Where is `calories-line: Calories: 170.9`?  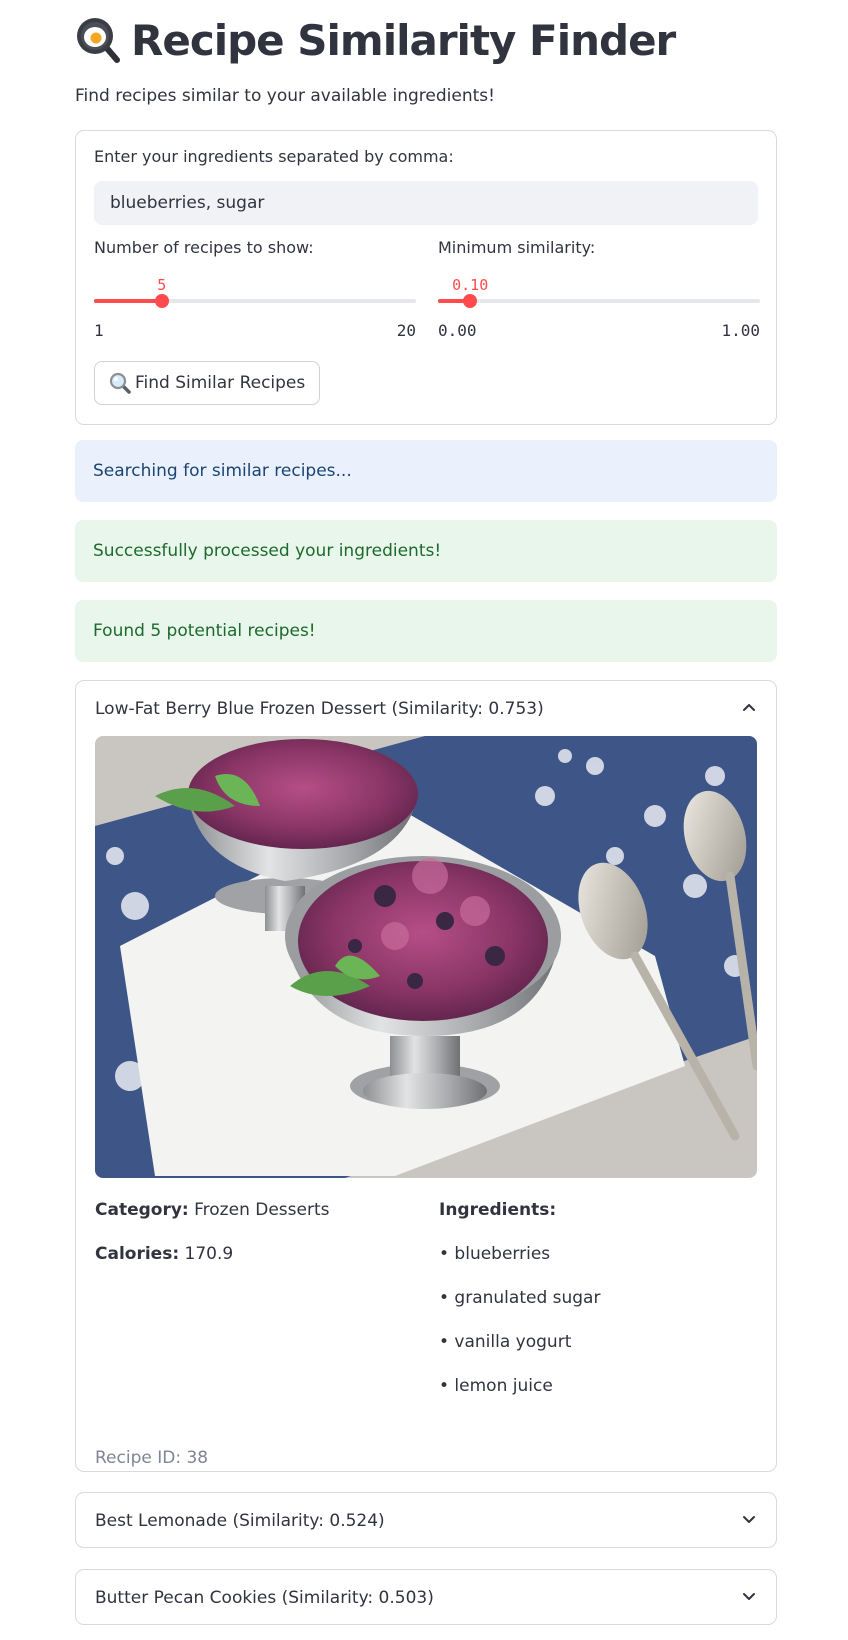
calories-line: Calories: 170.9 is located at coordinates (164, 1254).